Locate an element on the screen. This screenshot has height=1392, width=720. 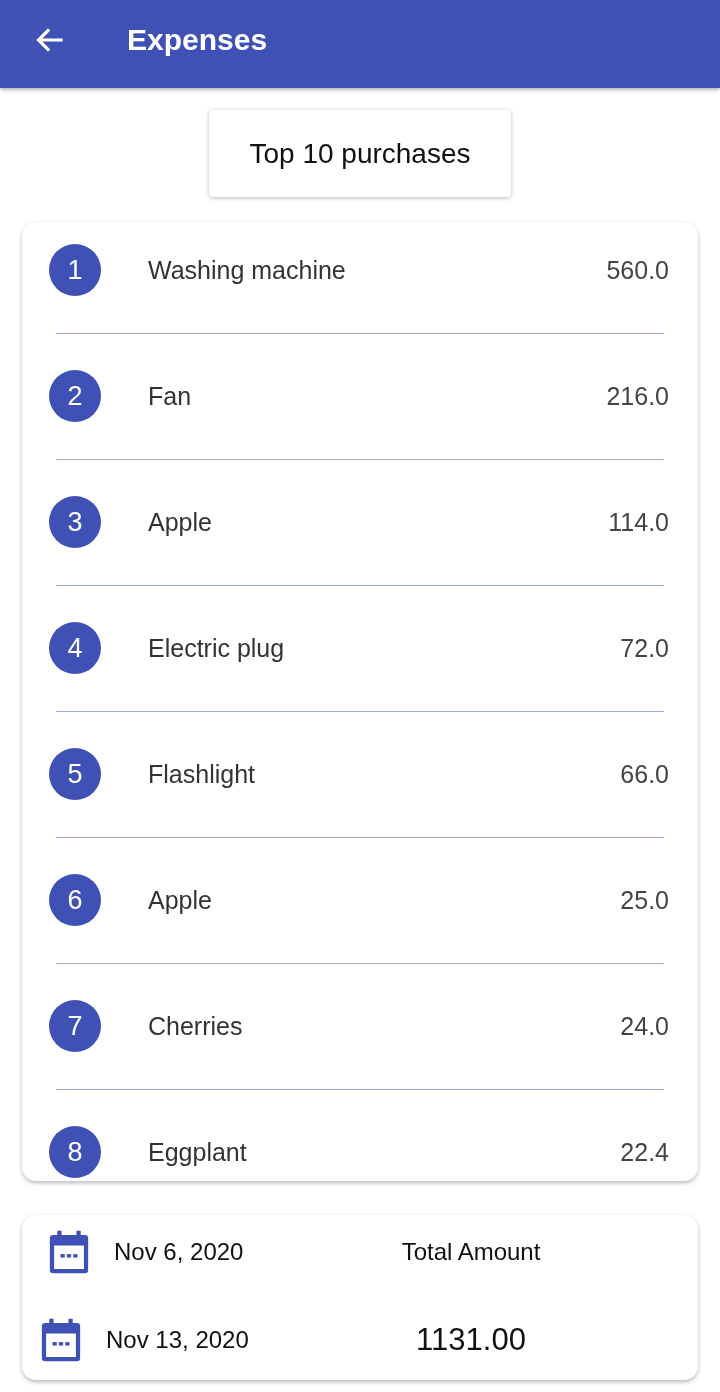
rank-badge: 5 is located at coordinates (75, 774).